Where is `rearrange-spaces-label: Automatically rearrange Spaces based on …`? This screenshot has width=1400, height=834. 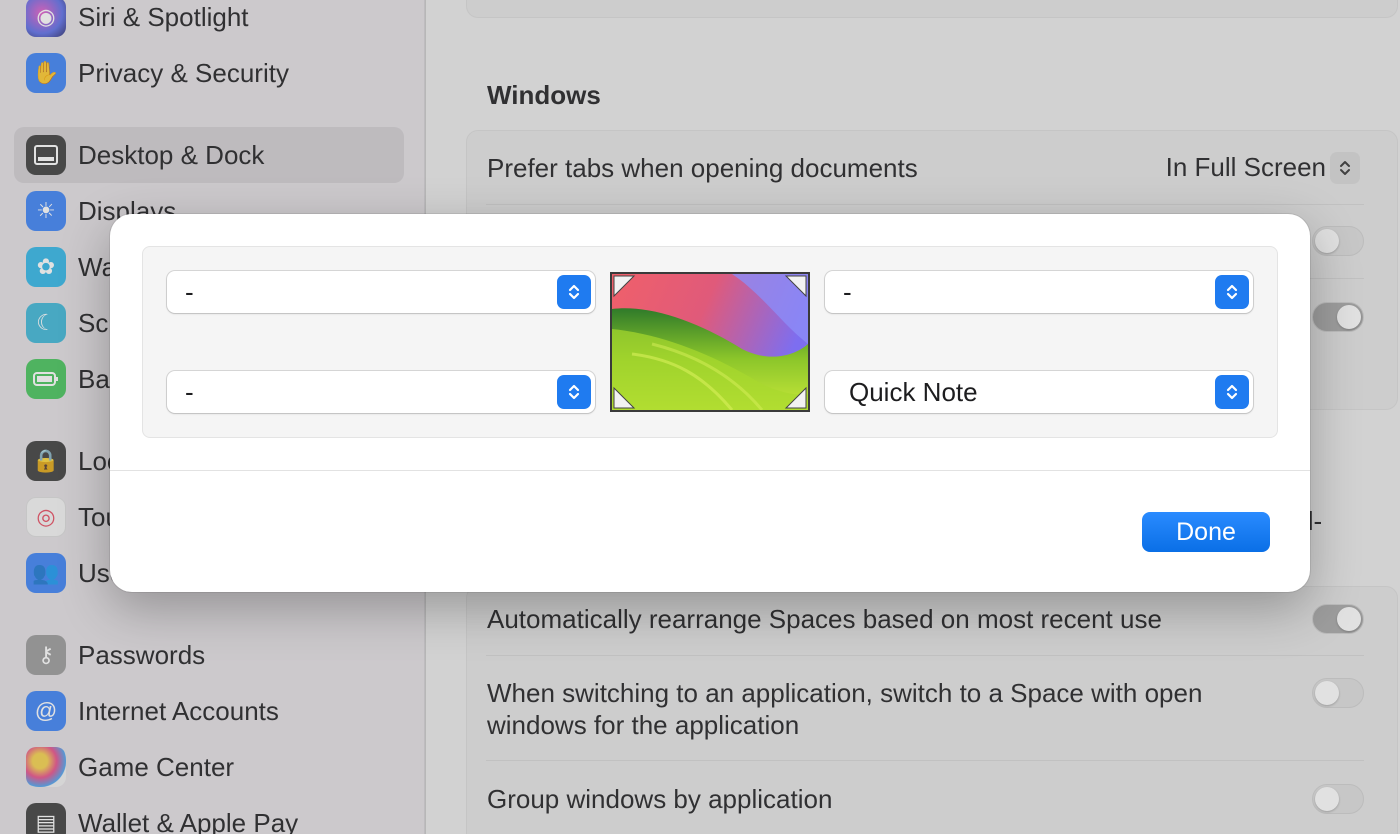
rearrange-spaces-label: Automatically rearrange Spaces based on … is located at coordinates (824, 619).